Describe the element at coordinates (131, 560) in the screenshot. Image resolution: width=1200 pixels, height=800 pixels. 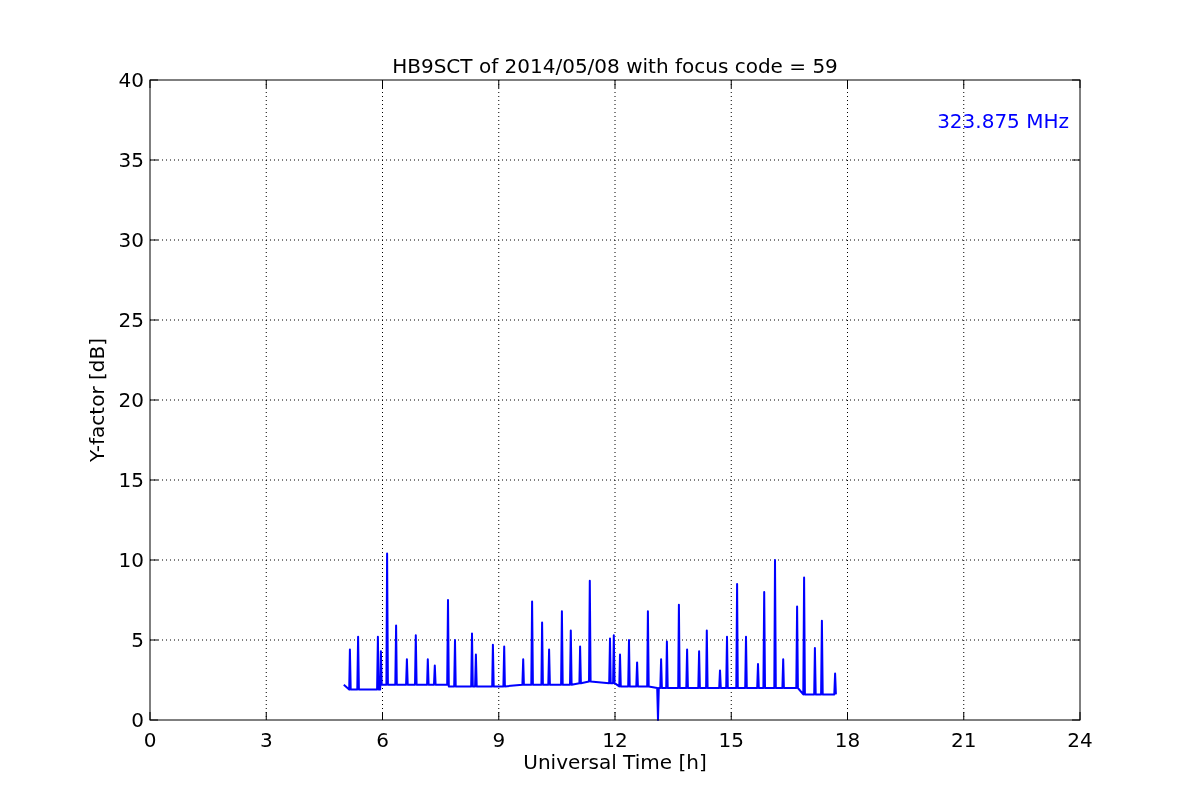
I see `tick-label: 10` at that location.